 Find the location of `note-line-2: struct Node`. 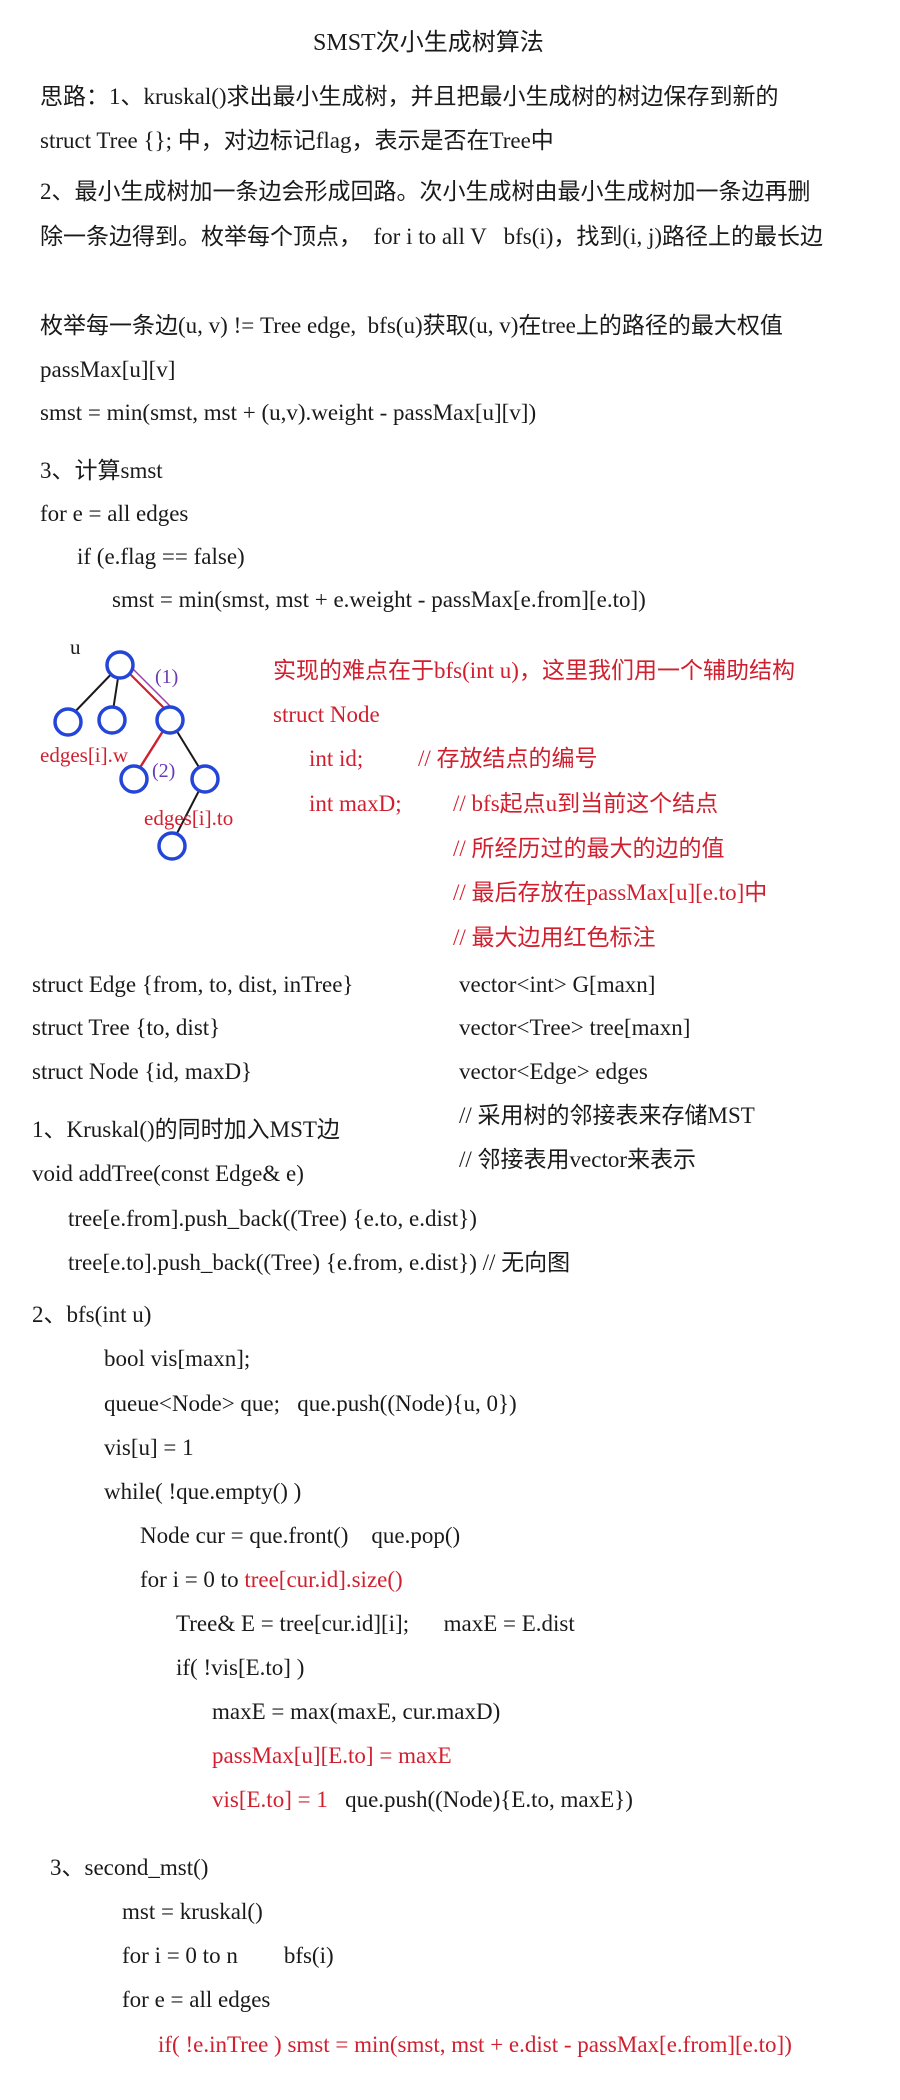

note-line-2: struct Node is located at coordinates (326, 714).